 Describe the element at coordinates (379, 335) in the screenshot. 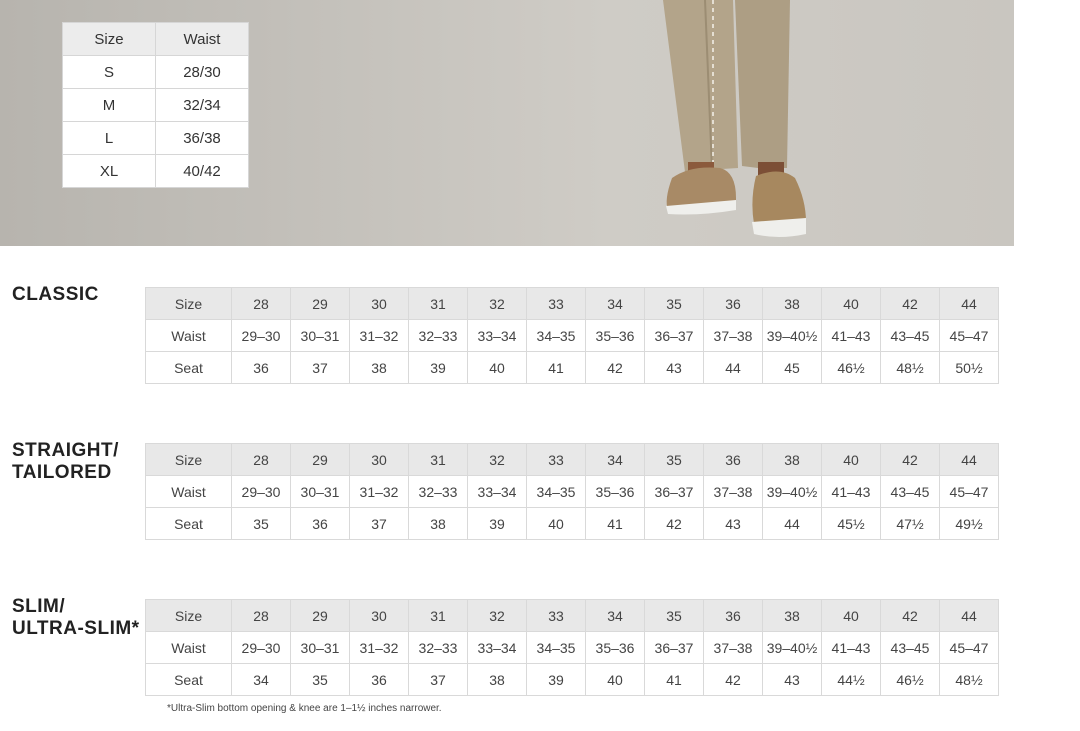

I see `waist-value-cell: 31–32` at that location.